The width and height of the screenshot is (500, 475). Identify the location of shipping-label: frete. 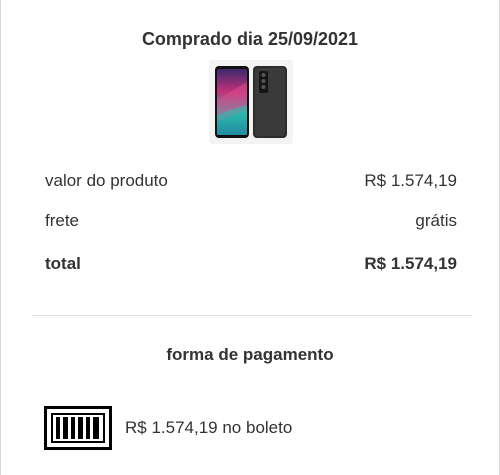
(62, 220).